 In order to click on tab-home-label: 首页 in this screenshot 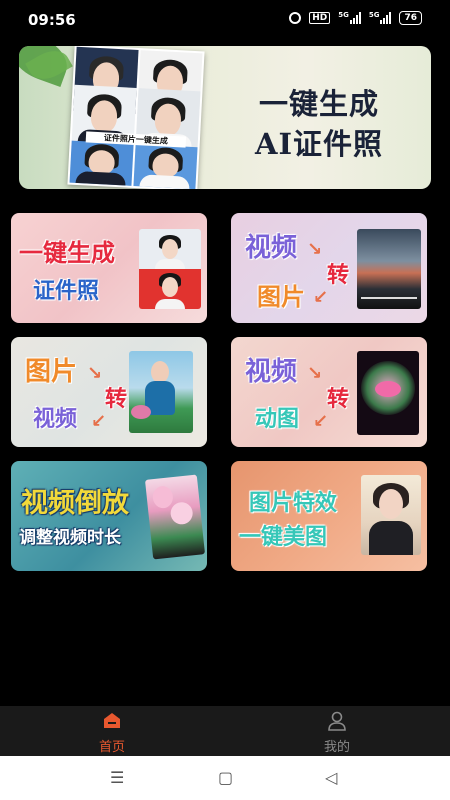, I will do `click(111, 747)`.